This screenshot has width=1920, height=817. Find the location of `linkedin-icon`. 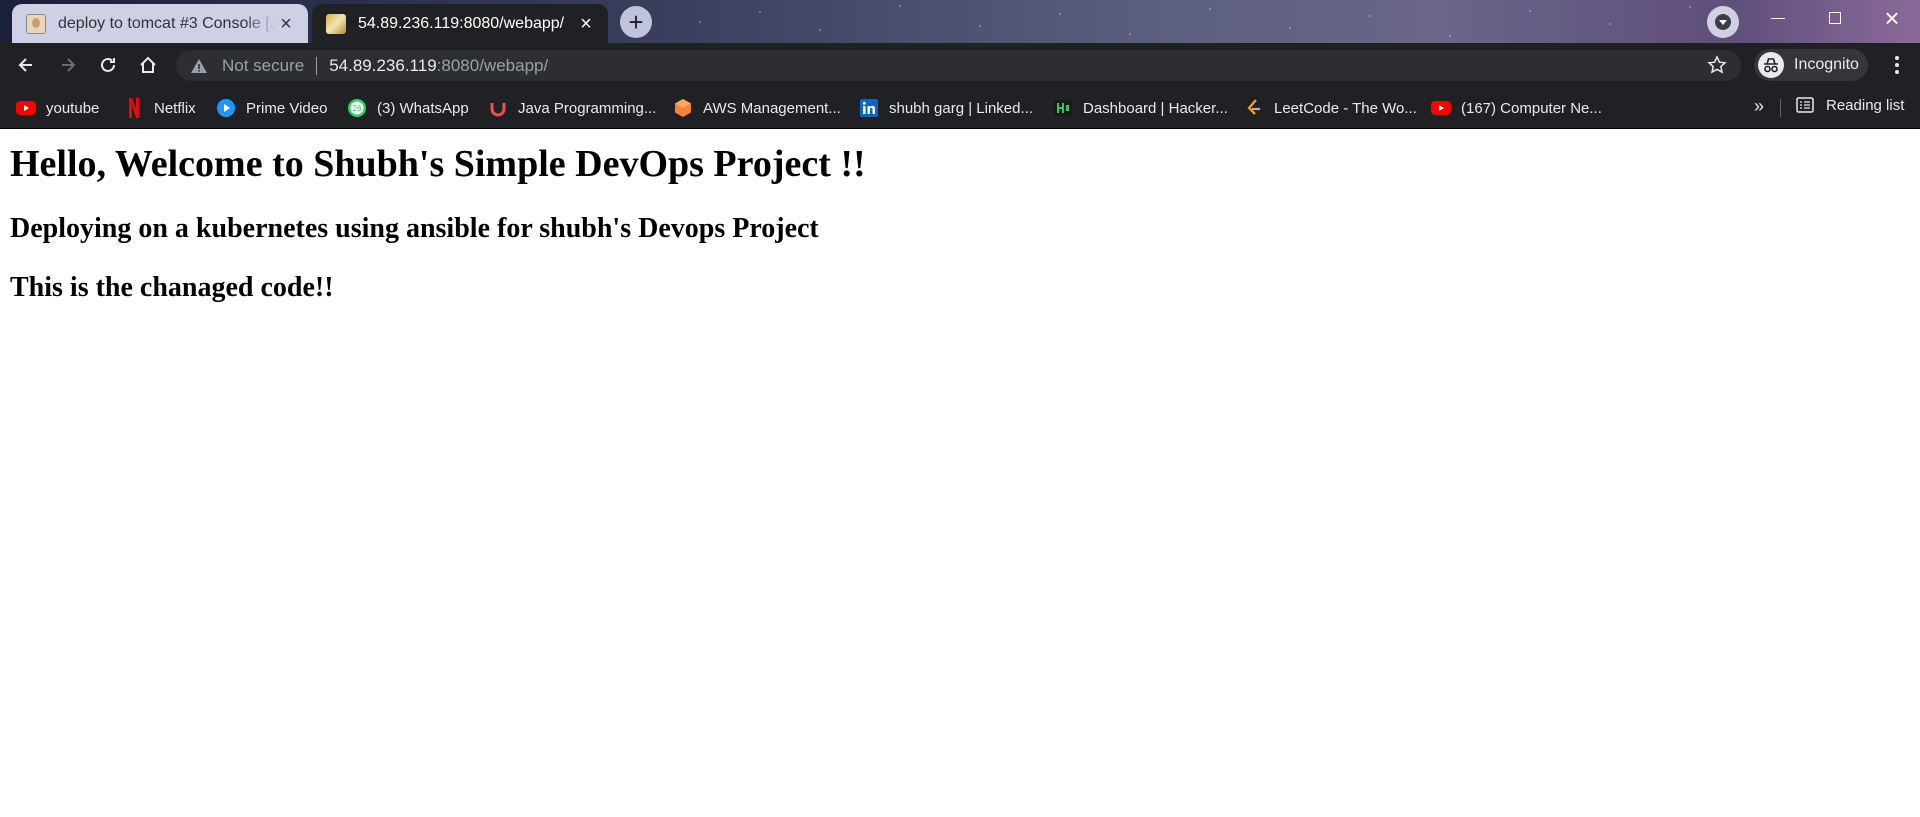

linkedin-icon is located at coordinates (869, 108).